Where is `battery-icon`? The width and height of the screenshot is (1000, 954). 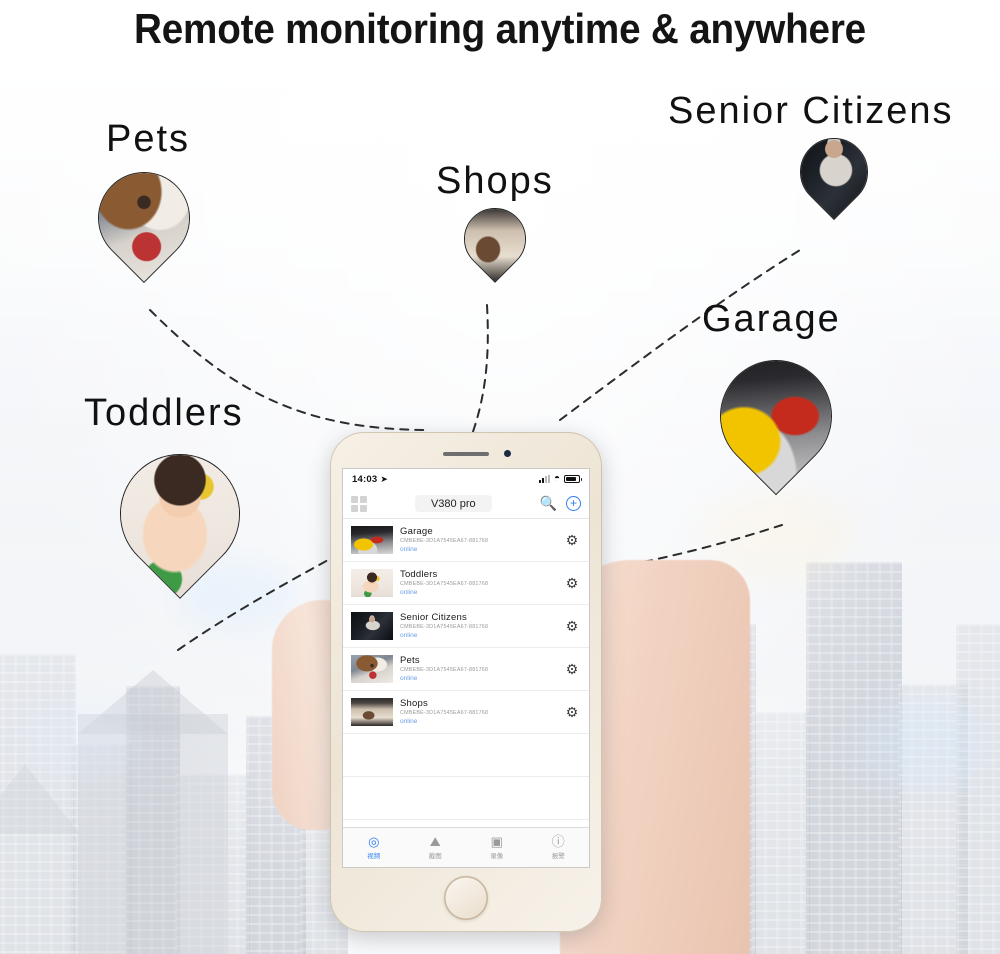 battery-icon is located at coordinates (573, 479).